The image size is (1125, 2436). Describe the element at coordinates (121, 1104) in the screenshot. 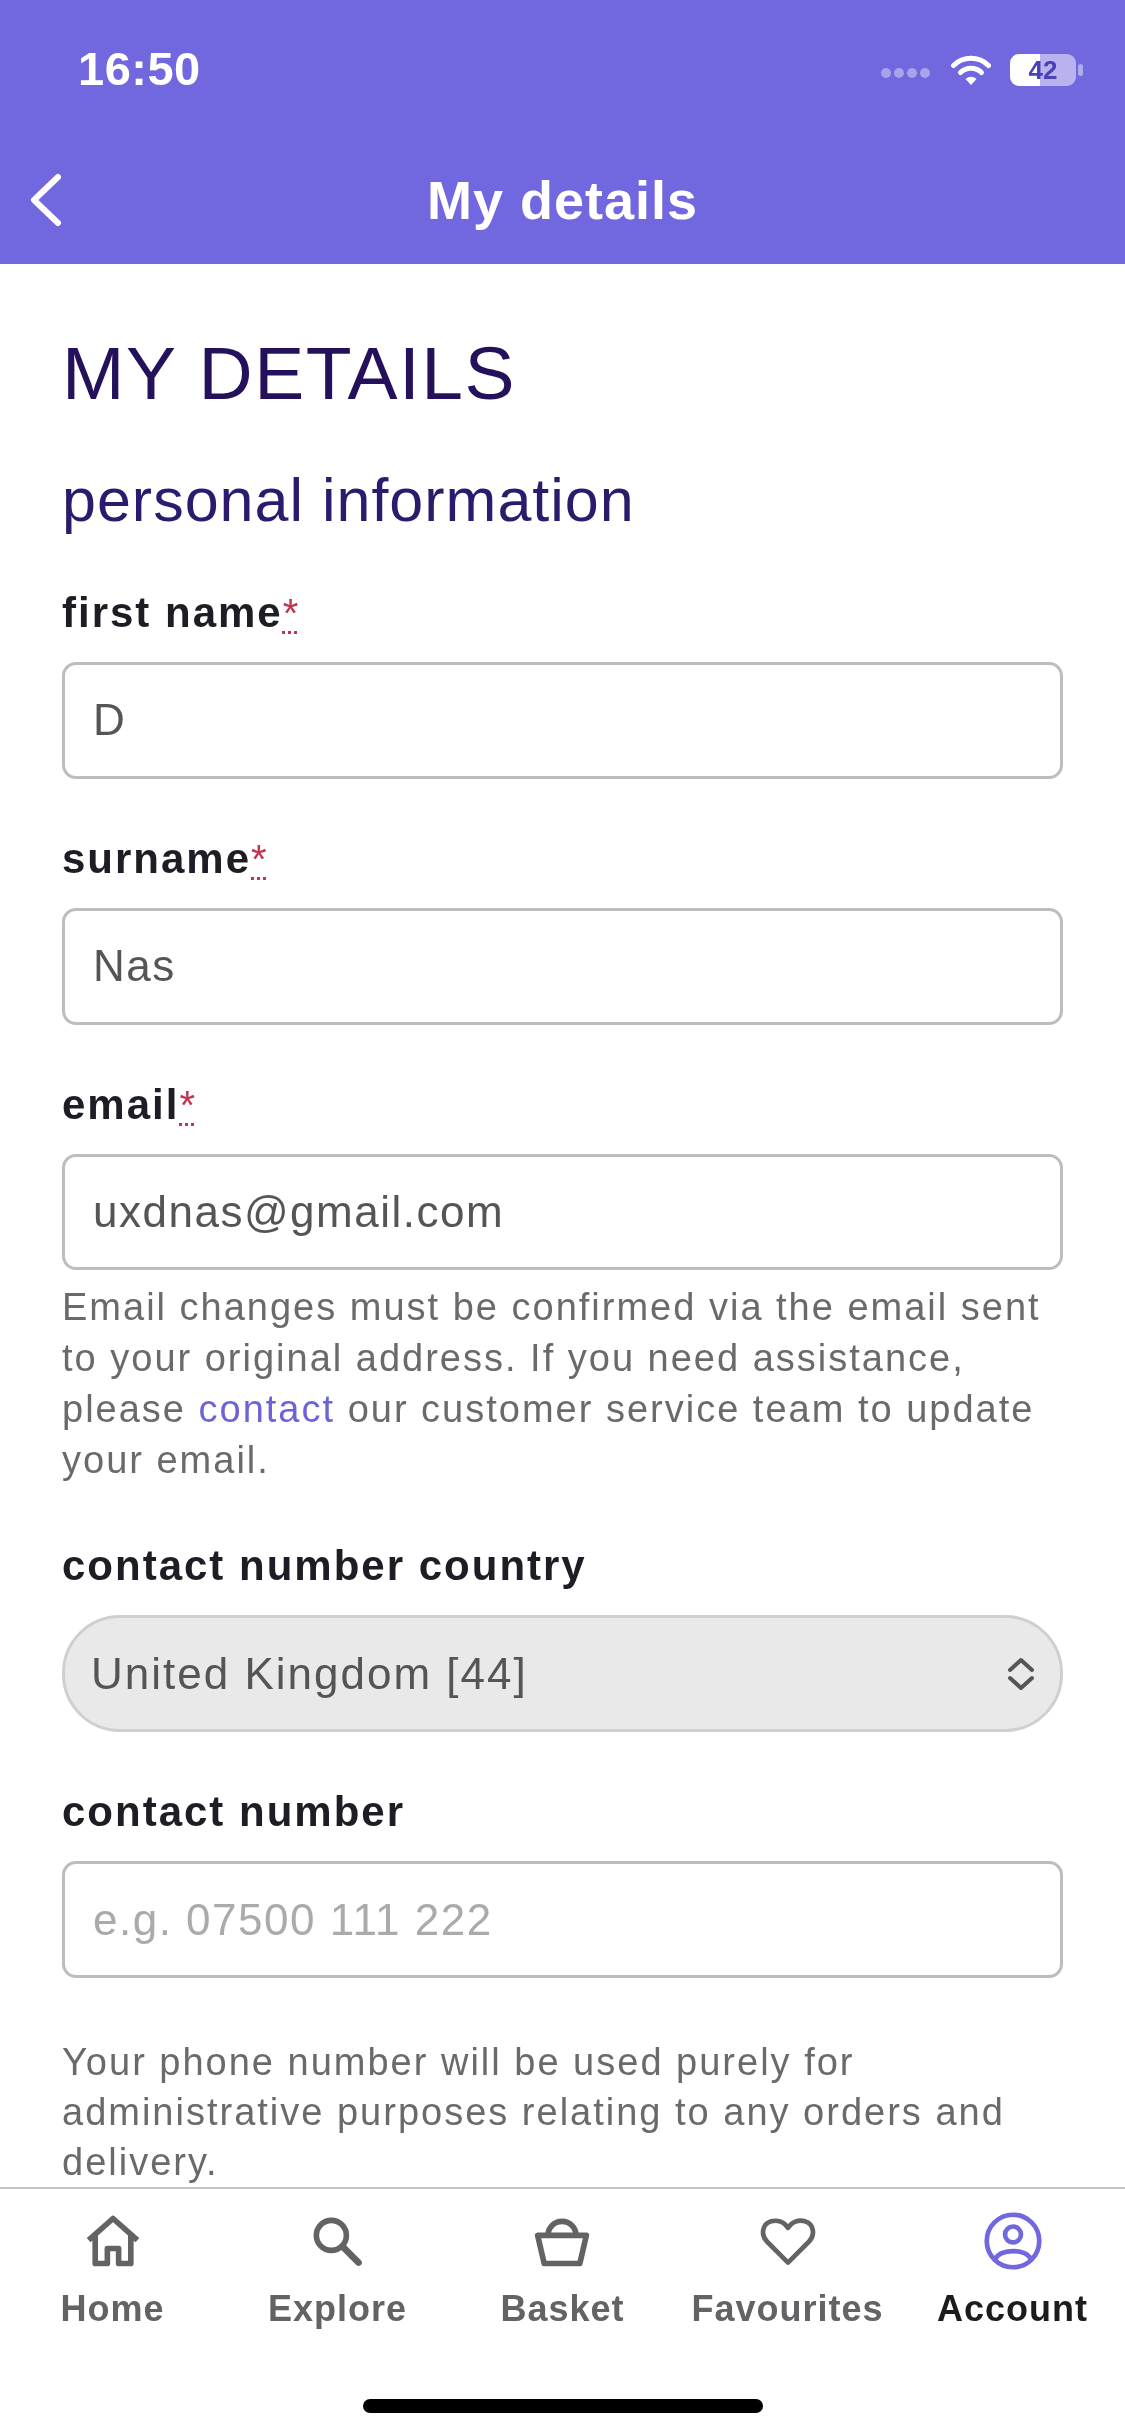

I see `field-label: email` at that location.